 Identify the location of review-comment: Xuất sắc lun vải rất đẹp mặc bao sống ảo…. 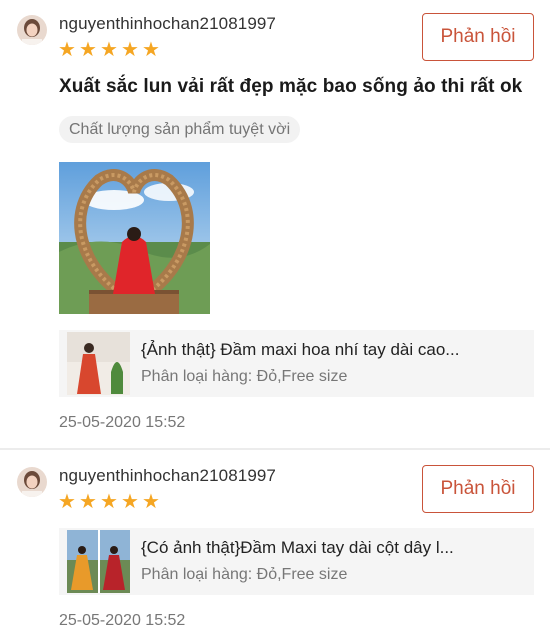
(291, 86).